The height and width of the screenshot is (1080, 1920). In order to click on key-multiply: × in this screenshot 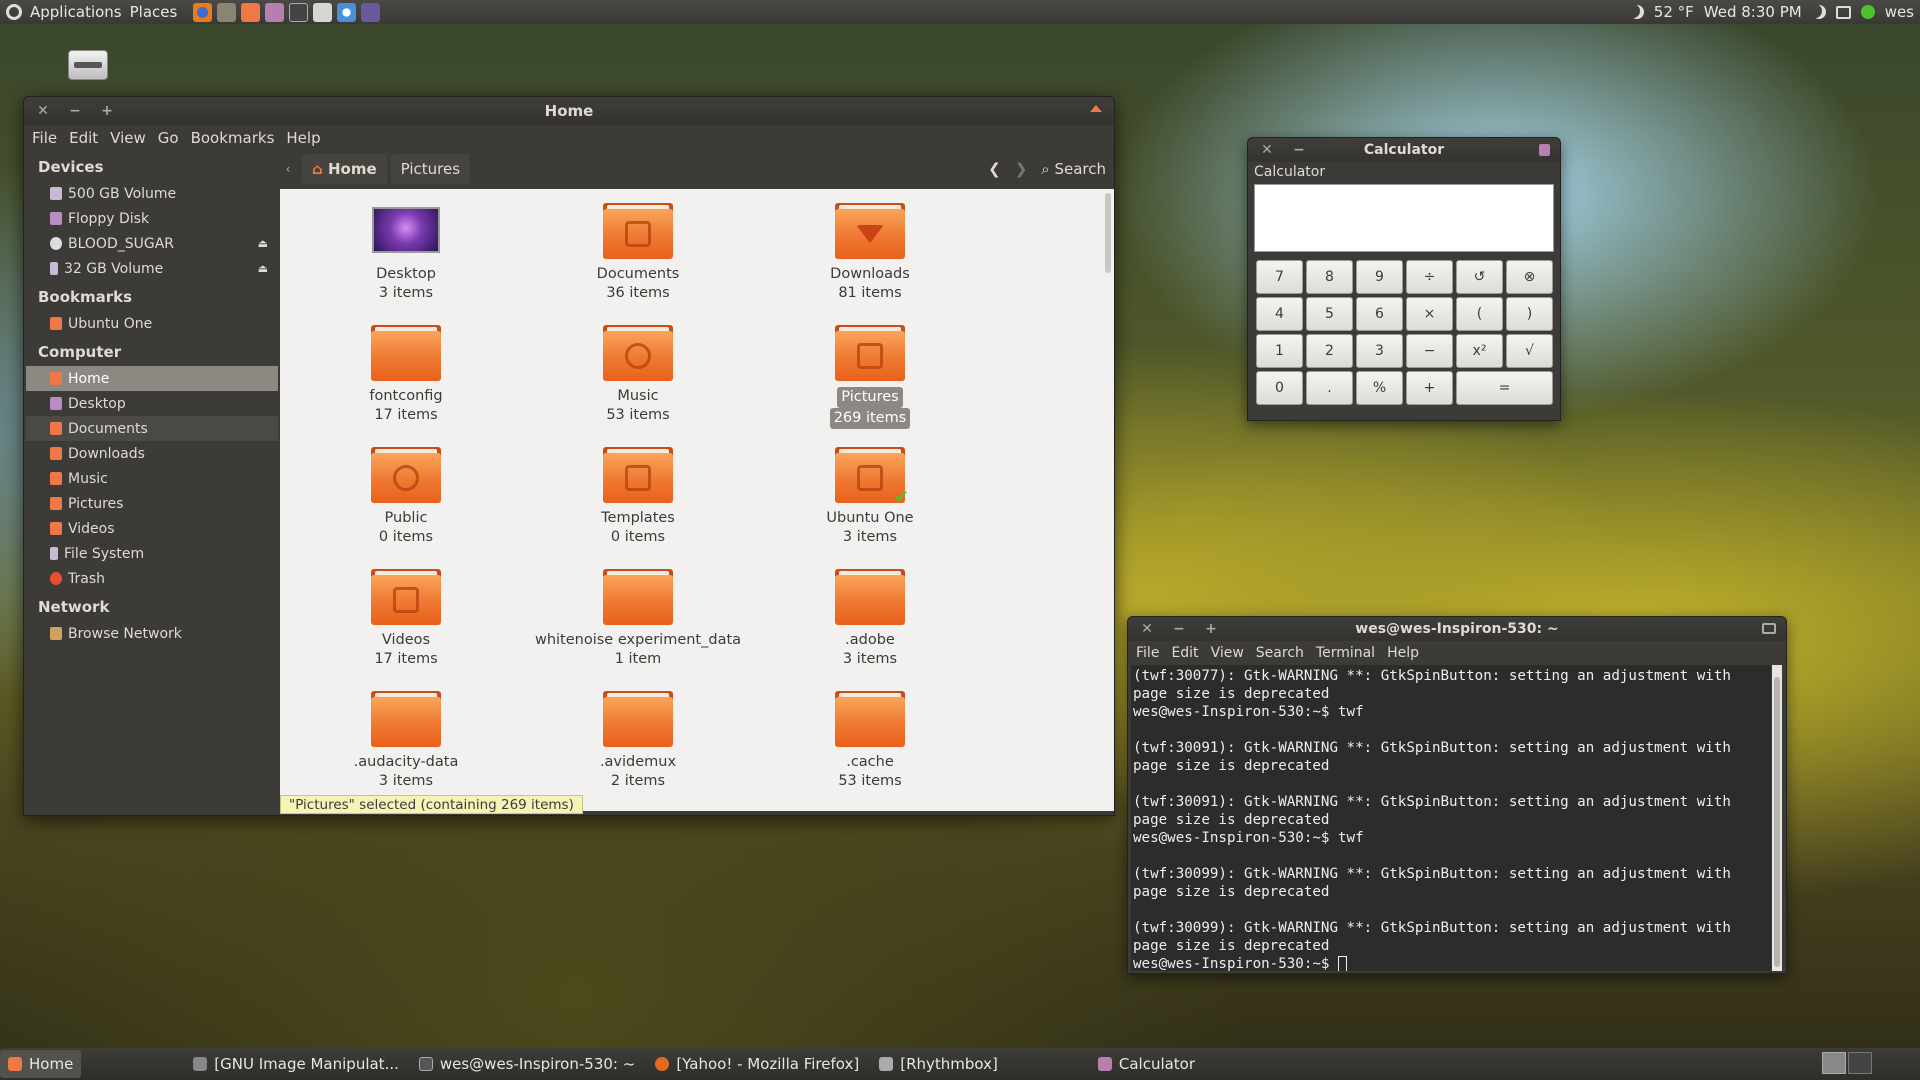, I will do `click(1429, 314)`.